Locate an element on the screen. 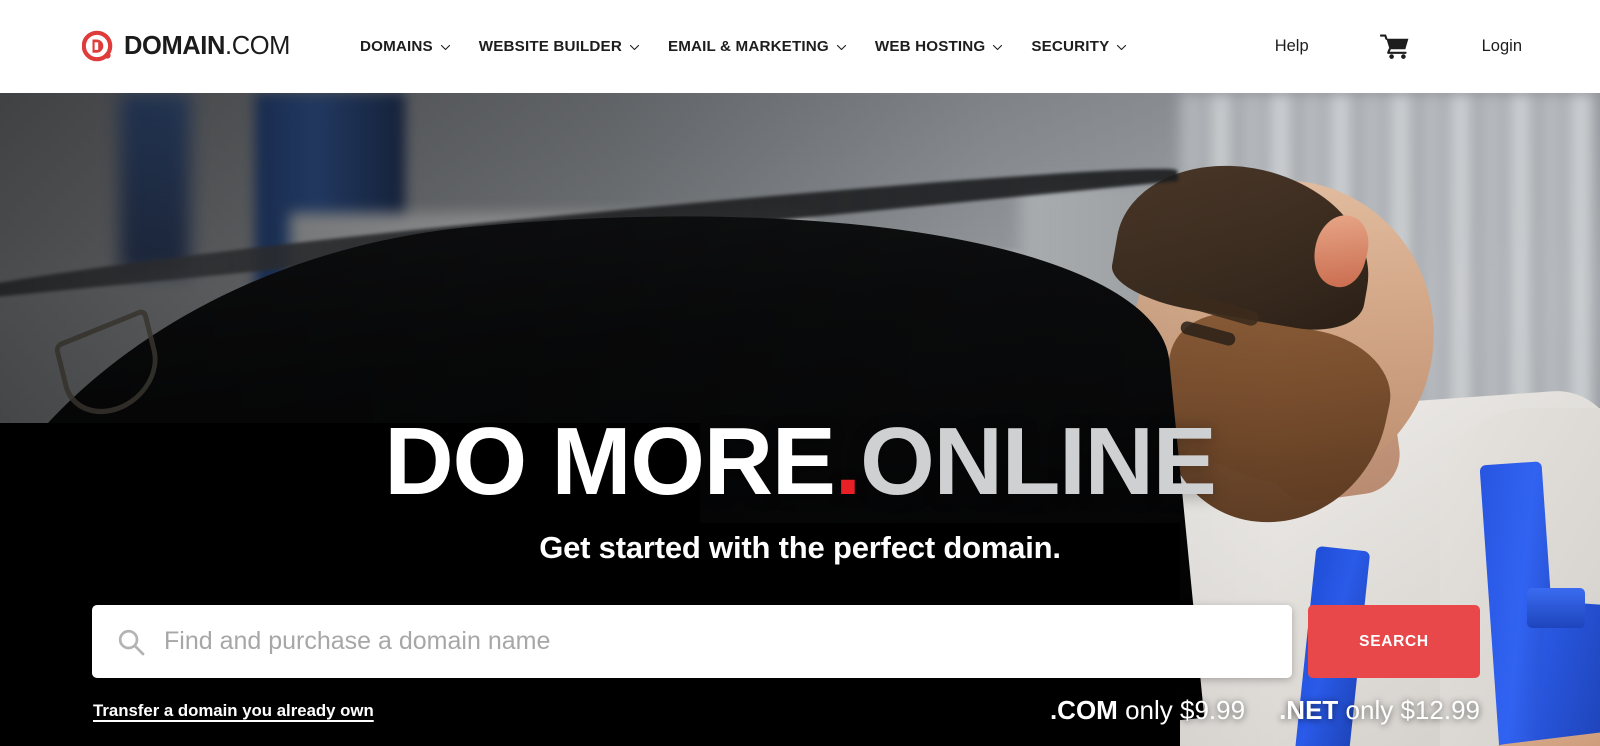 Image resolution: width=1600 pixels, height=746 pixels. domain-search-form: SEARCH is located at coordinates (786, 641).